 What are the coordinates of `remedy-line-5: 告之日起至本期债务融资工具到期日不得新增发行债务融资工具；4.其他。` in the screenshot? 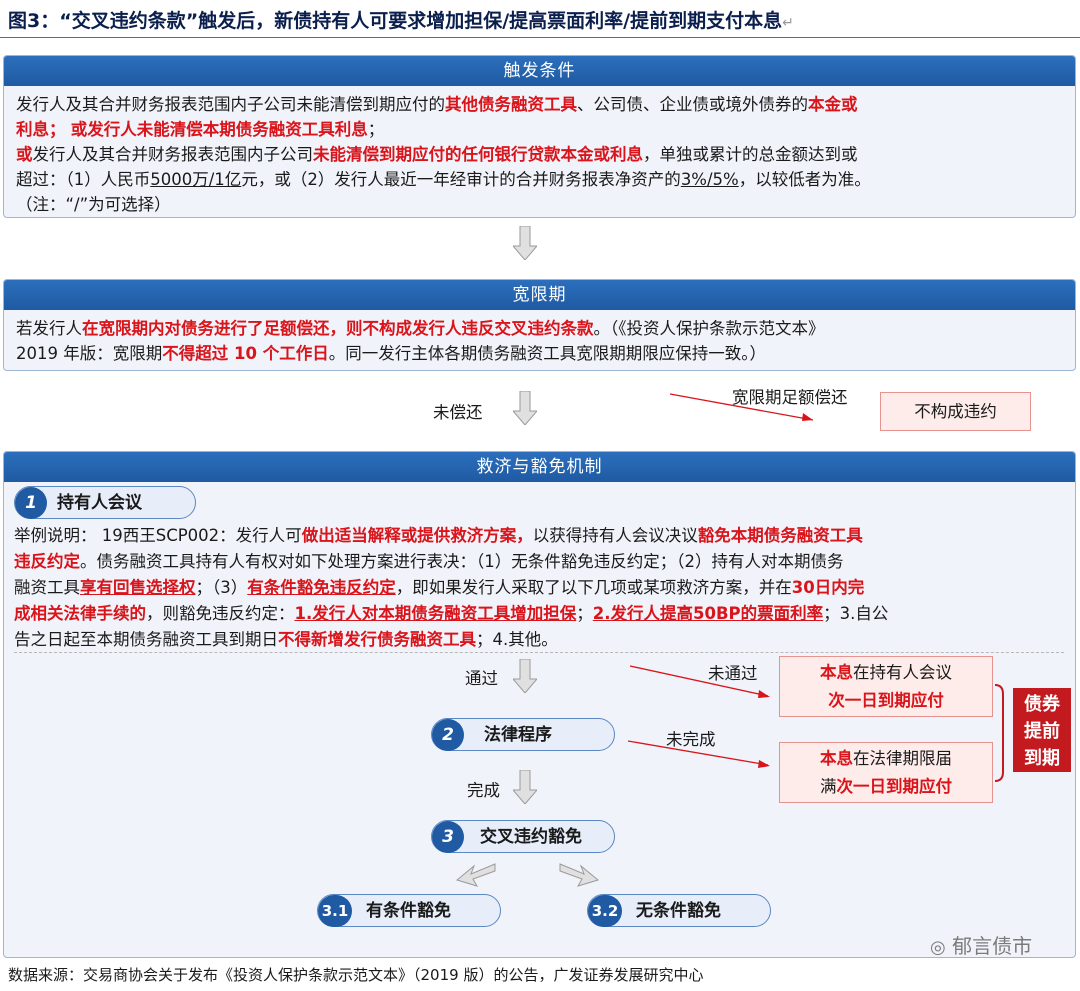 It's located at (286, 639).